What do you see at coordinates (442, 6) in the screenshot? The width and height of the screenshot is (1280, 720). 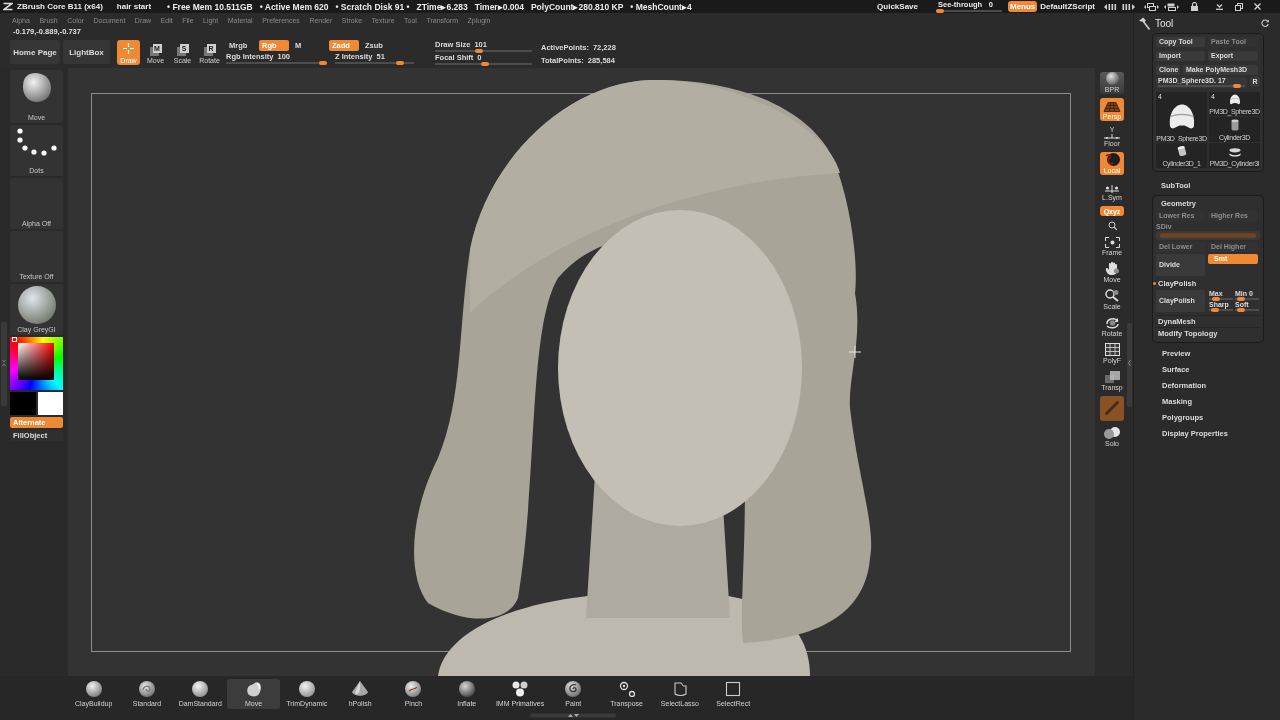 I see `status-readout: ZTime▸6.283` at bounding box center [442, 6].